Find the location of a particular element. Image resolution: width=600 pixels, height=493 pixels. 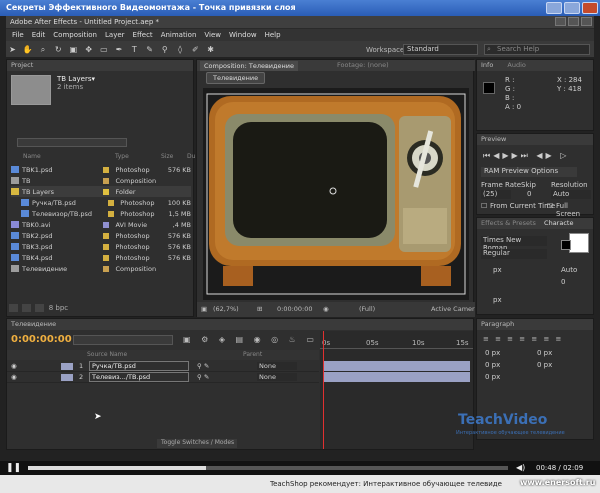

timeline-timecode: 0:00:00:00 is located at coordinates (41, 339).